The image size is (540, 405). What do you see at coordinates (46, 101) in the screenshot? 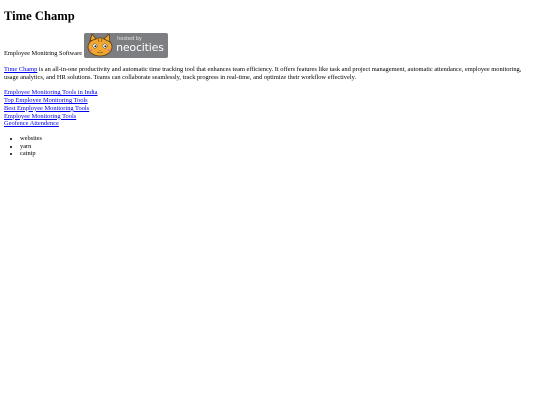
I see `link-top-monitoring-tools: Top Employee Monitoring Tools` at bounding box center [46, 101].